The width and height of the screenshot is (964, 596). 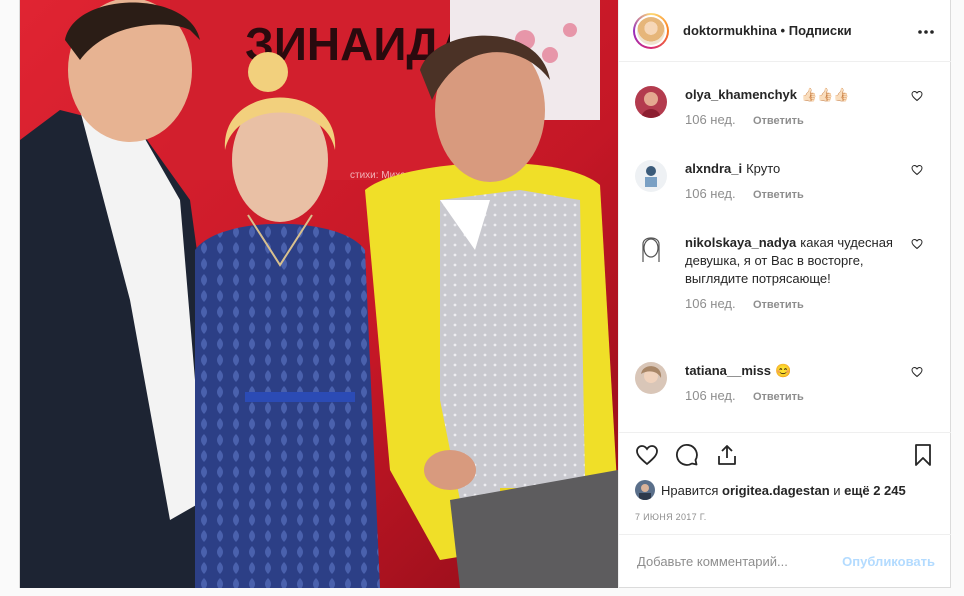 I want to click on post-header: doktormukhina • Подписки, so click(x=785, y=31).